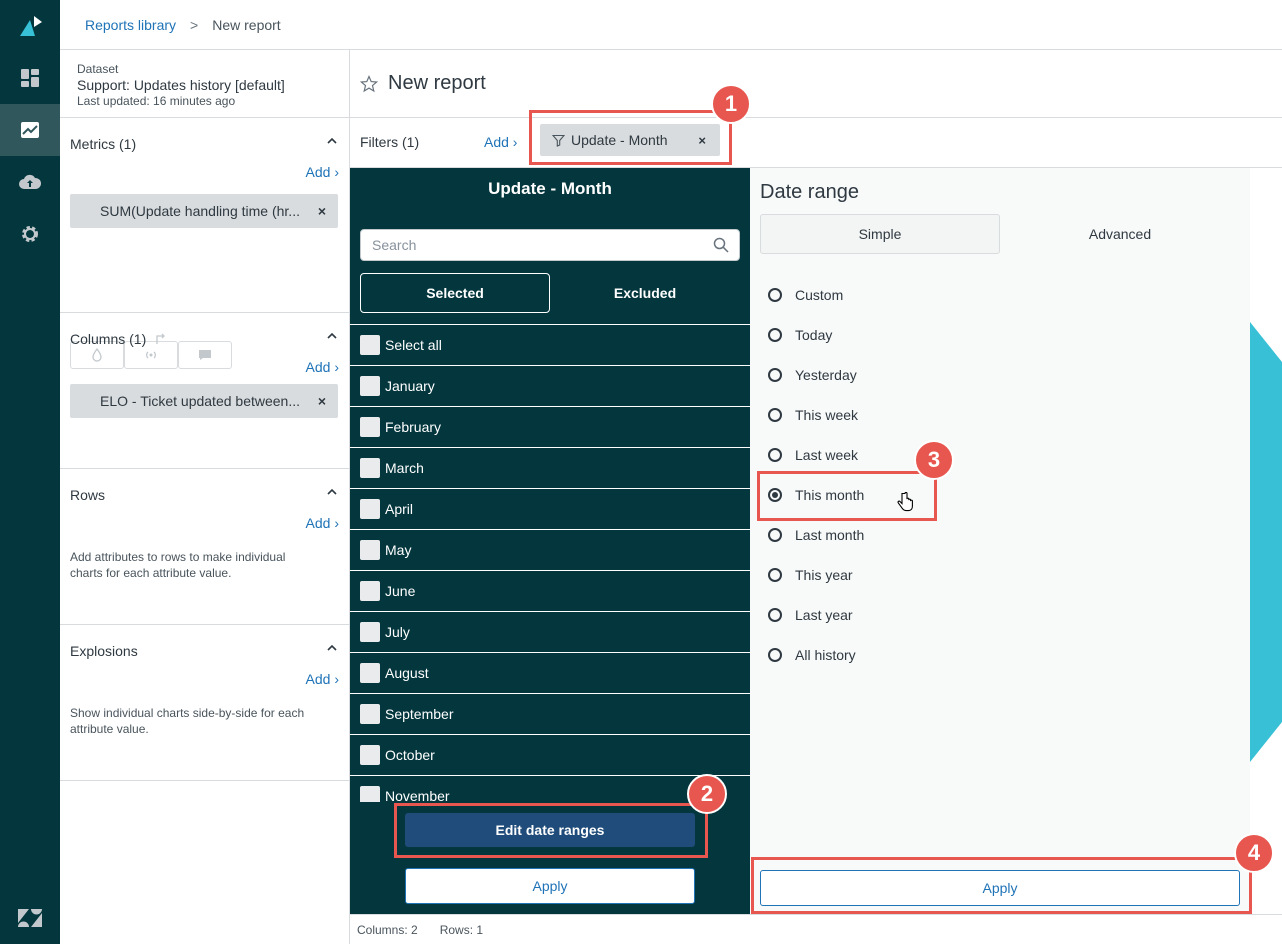 This screenshot has width=1282, height=944. I want to click on tab-excluded: Excluded, so click(645, 293).